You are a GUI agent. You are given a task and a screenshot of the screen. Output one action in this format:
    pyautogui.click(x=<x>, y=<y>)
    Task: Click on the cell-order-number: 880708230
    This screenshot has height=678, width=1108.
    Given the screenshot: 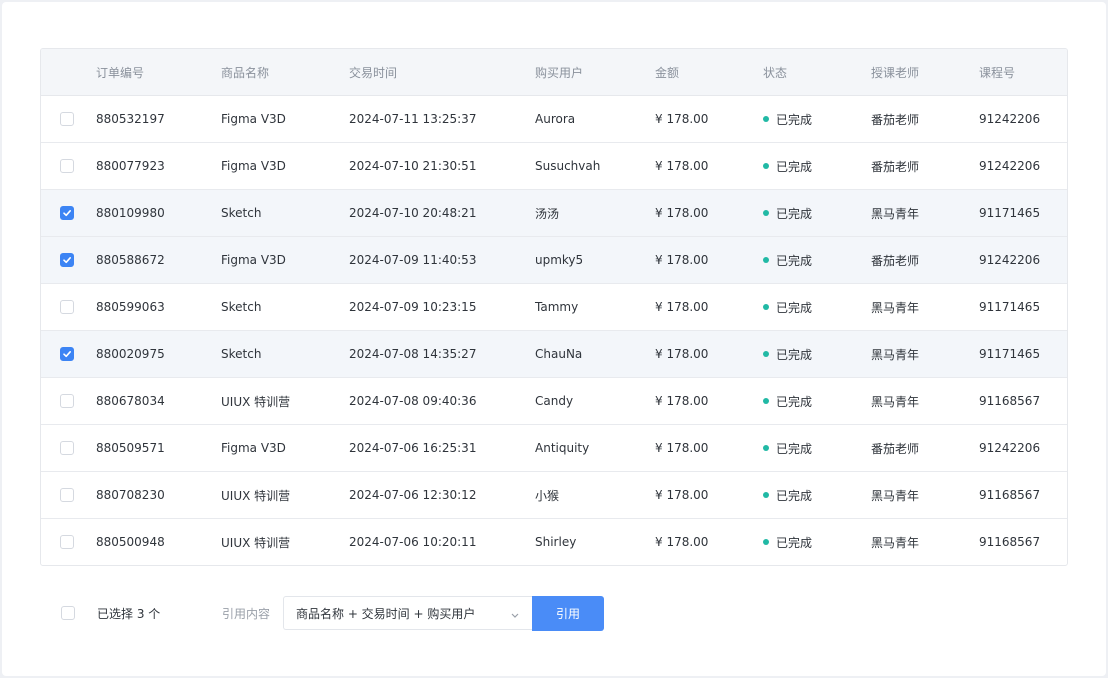 What is the action you would take?
    pyautogui.click(x=130, y=495)
    